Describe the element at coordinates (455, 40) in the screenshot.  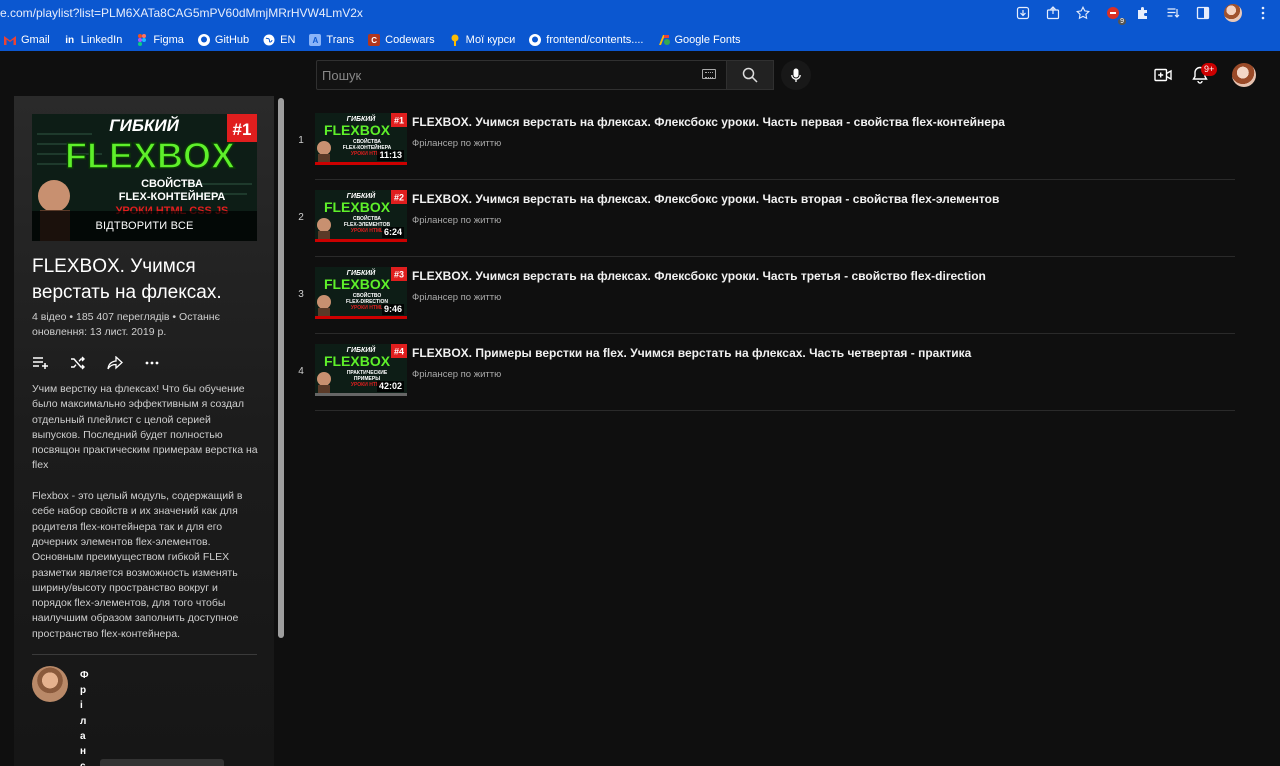
I see `courses-icon` at that location.